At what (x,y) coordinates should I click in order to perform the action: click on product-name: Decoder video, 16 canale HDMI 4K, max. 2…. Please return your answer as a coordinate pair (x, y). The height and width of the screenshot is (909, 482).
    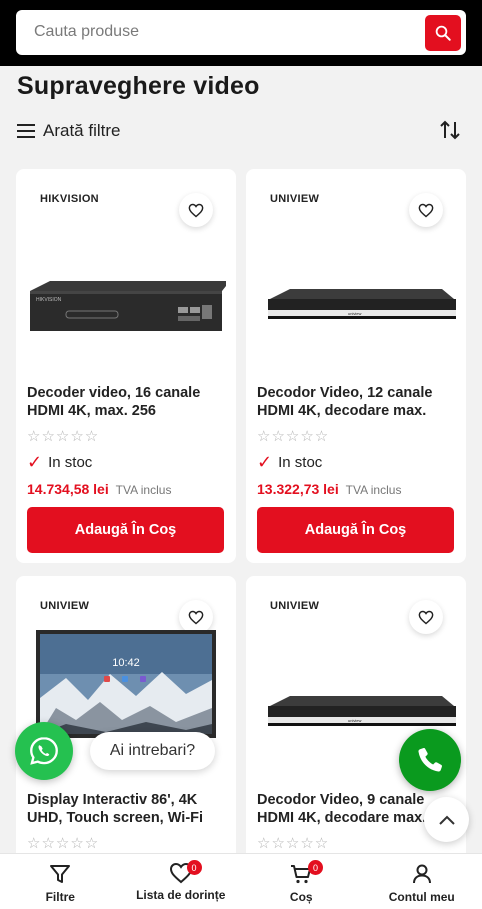
    Looking at the image, I should click on (129, 402).